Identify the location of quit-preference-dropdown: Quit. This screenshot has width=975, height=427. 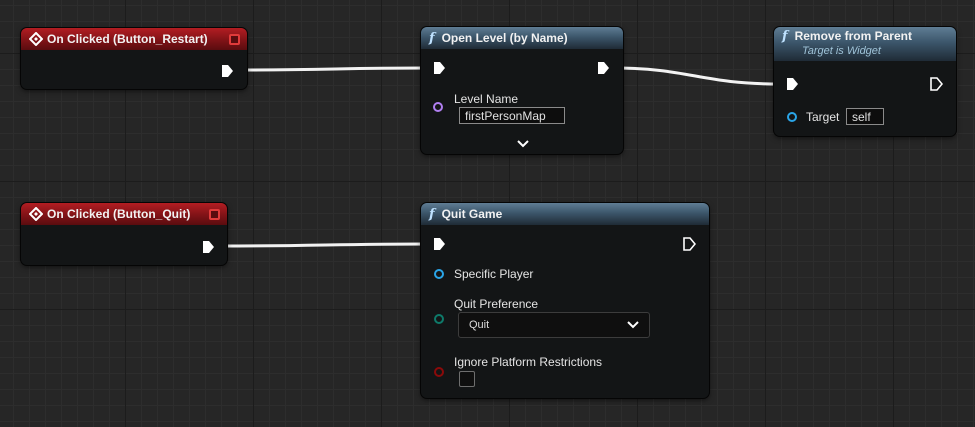
(554, 325).